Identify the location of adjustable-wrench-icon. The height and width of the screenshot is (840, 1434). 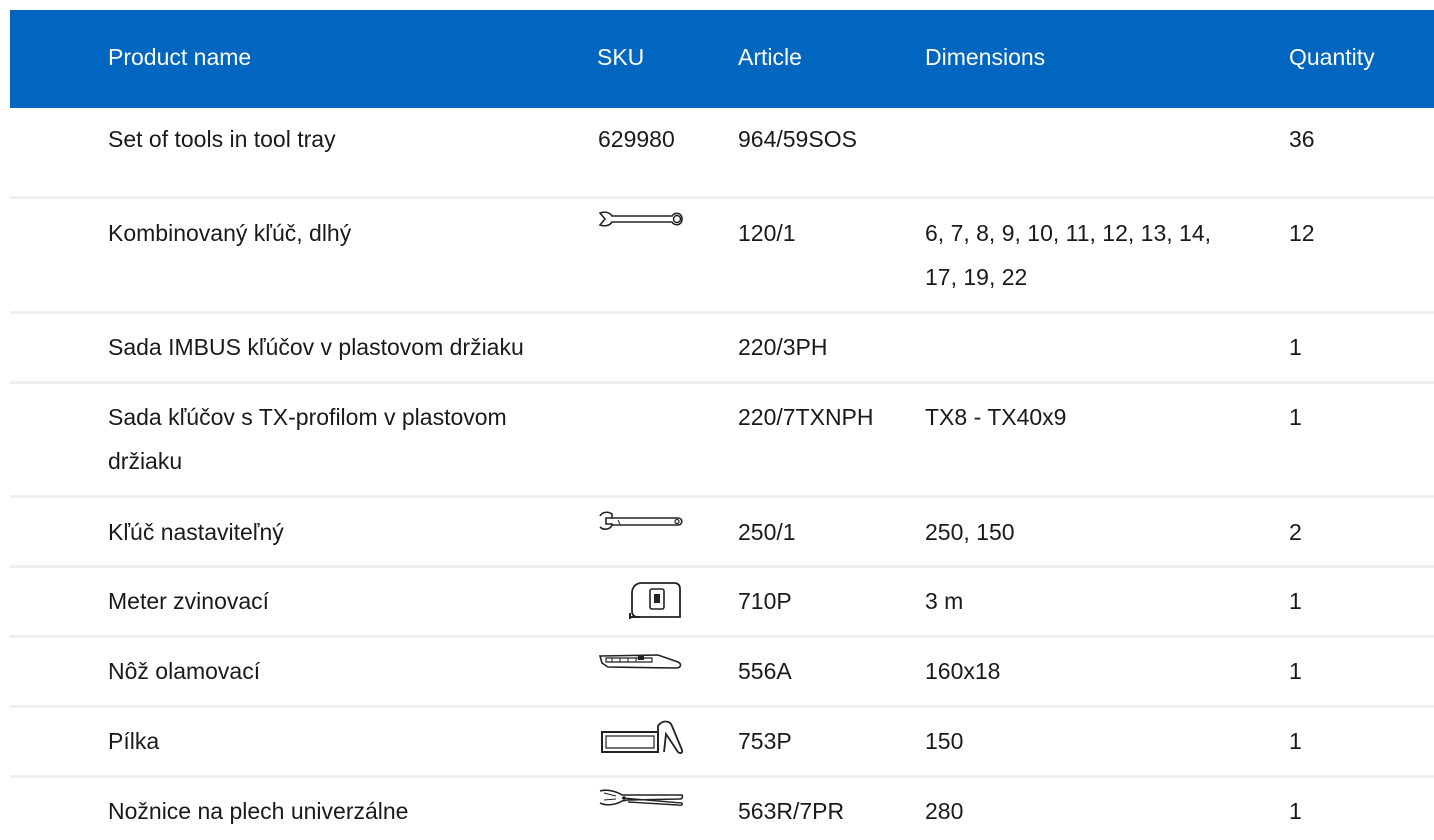
(641, 521).